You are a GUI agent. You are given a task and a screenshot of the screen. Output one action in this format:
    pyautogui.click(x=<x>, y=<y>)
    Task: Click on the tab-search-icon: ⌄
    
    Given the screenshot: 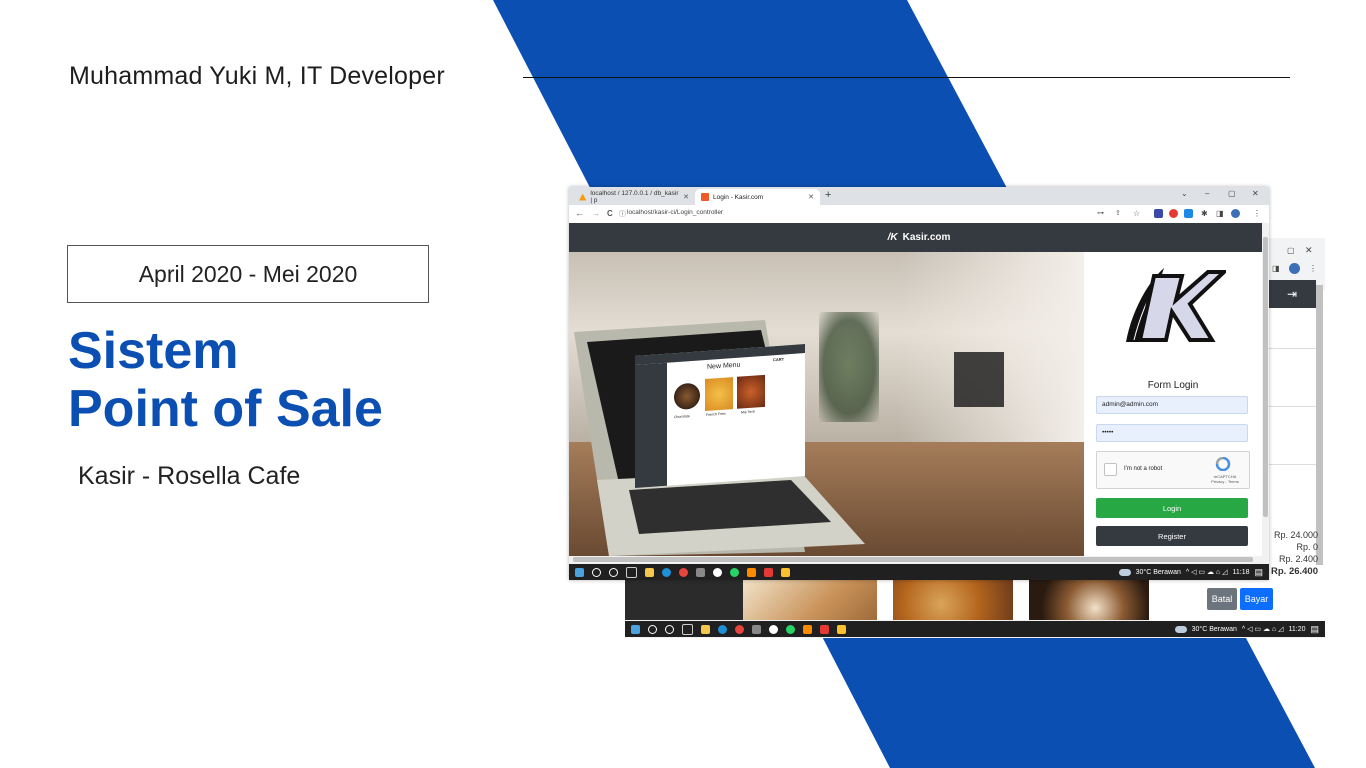 What is the action you would take?
    pyautogui.click(x=1184, y=193)
    